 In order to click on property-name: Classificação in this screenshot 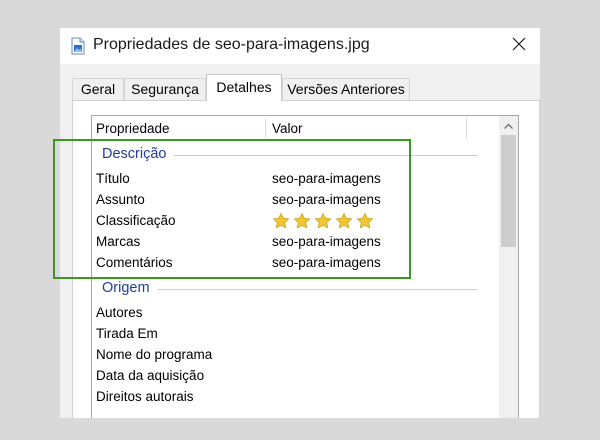, I will do `click(136, 220)`.